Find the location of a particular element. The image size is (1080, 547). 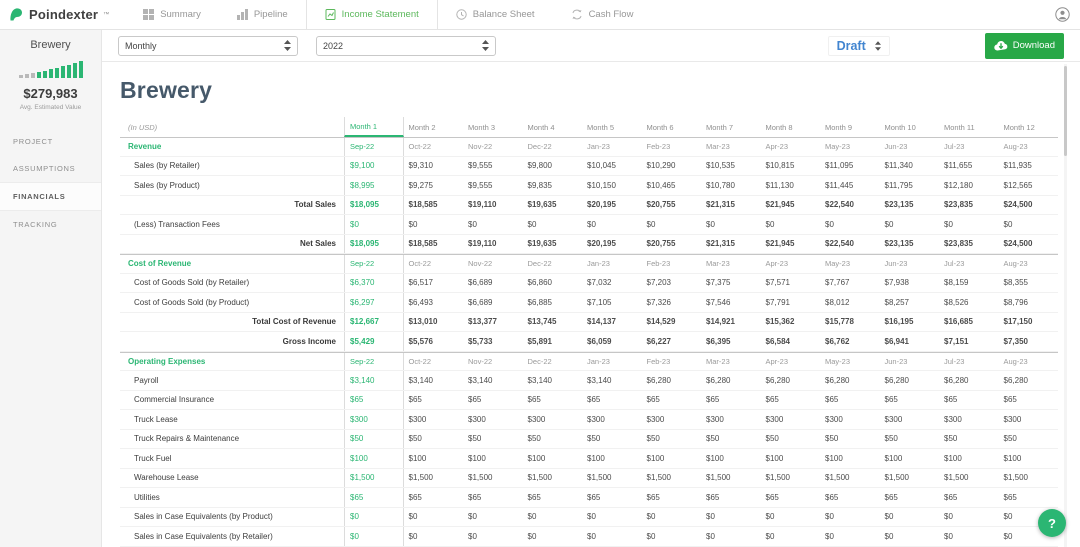

logo-trademark: ™ is located at coordinates (106, 14).